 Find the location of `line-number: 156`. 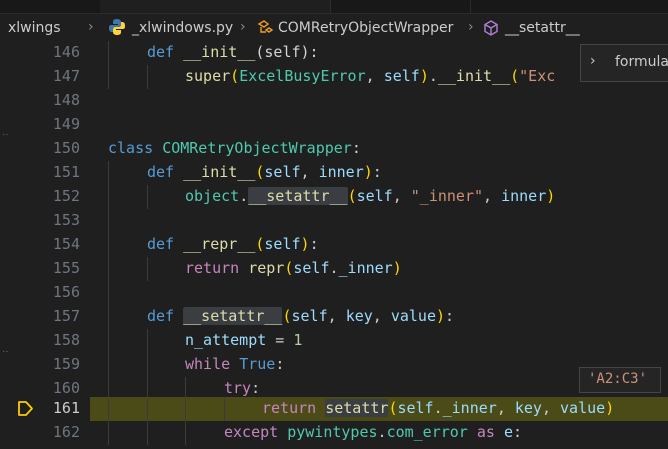

line-number: 156 is located at coordinates (66, 292).